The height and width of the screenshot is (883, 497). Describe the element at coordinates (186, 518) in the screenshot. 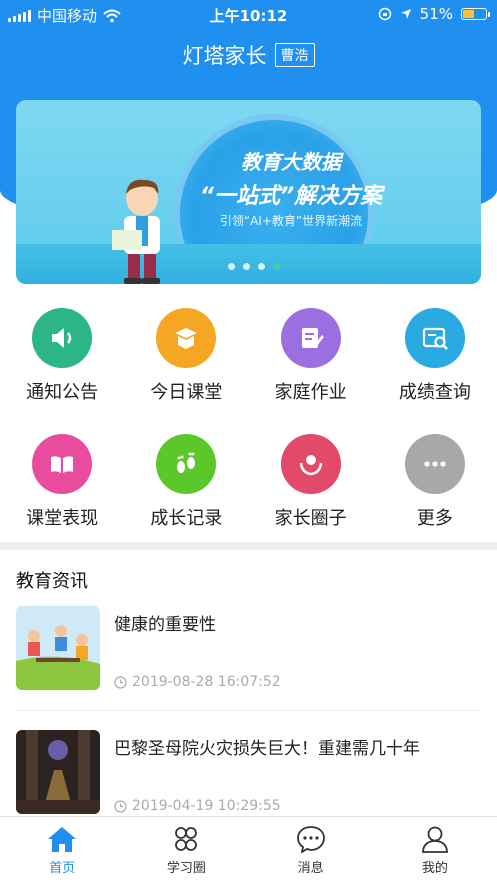

I see `grid-label: 成长记录` at that location.